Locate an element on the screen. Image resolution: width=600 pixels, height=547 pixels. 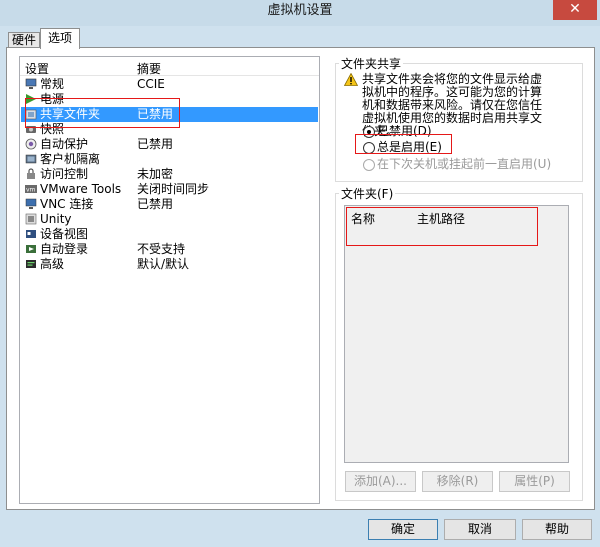
list-item-label: 自动保护 is located at coordinates (64, 144).